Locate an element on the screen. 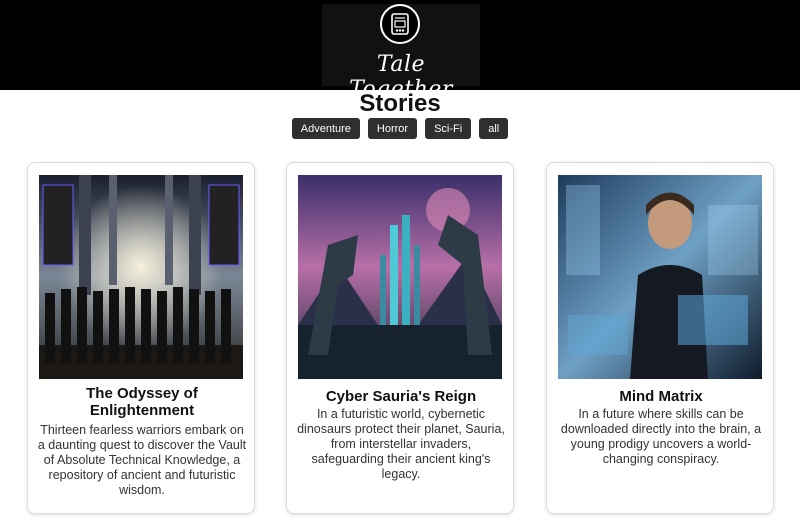 This screenshot has width=800, height=521. genre-filter-bar: Adventure Horror Sci-Fi all is located at coordinates (400, 128).